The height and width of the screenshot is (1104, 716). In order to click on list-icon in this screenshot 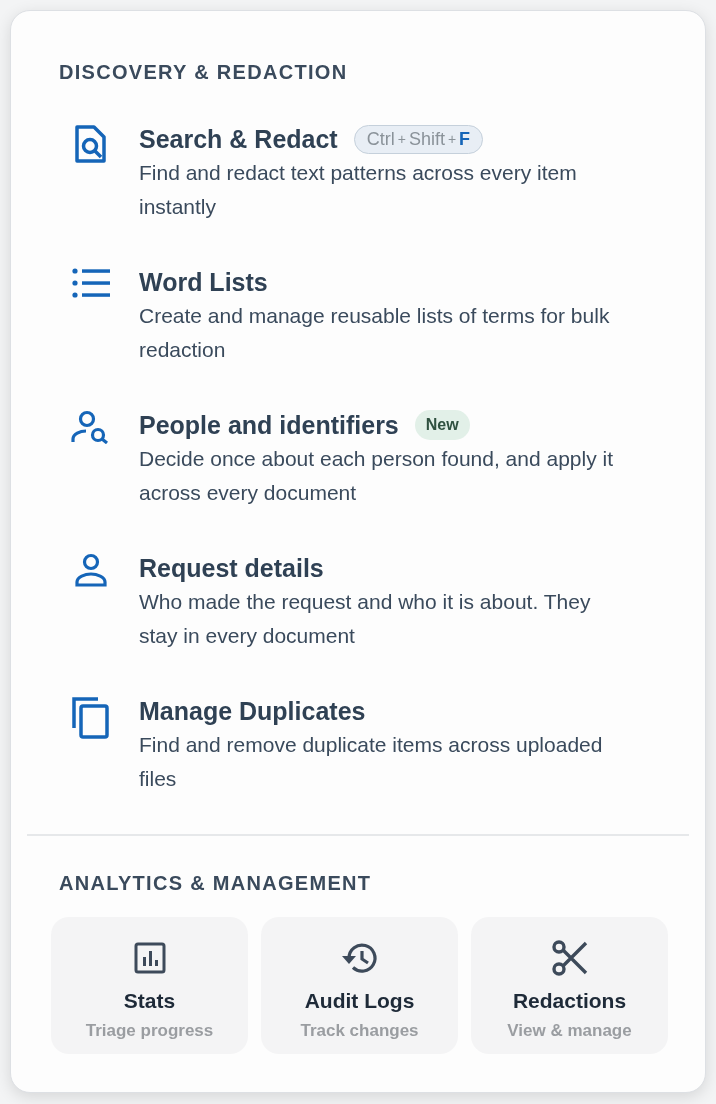, I will do `click(91, 283)`.